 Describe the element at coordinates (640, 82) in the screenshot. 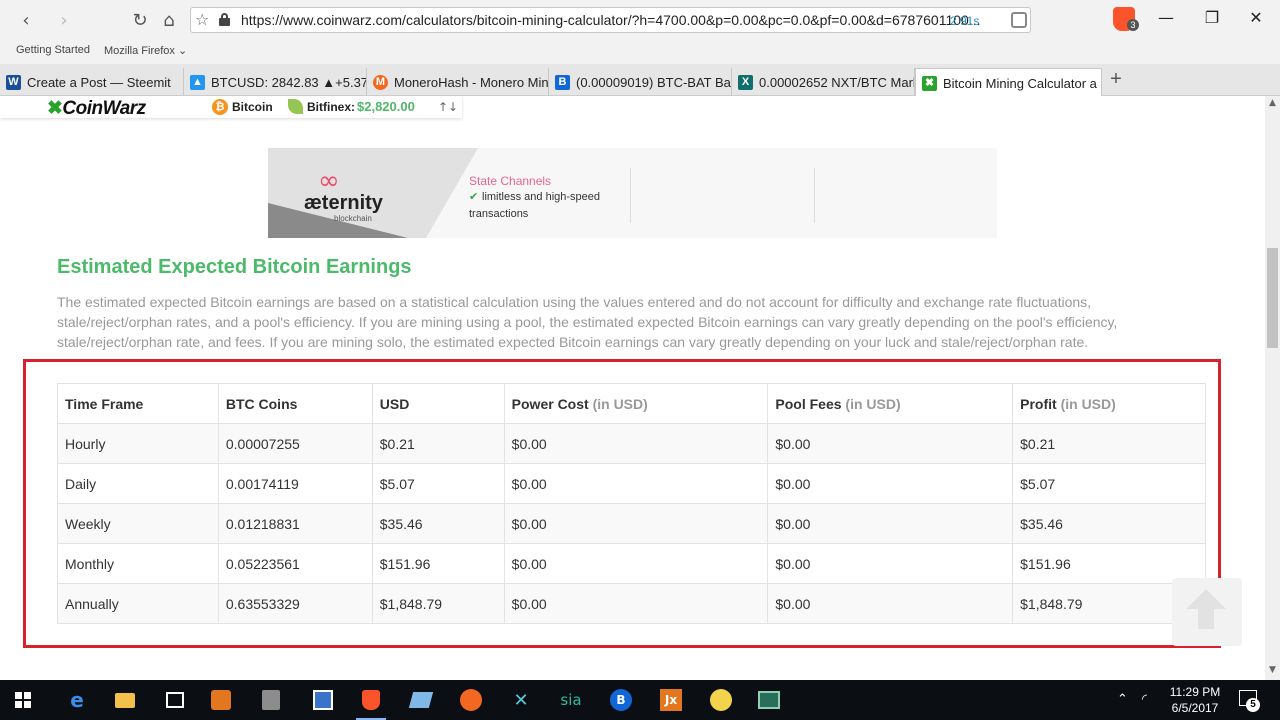

I see `tab-bittrex: B (0.00009019) BTC-BAT Basic` at that location.